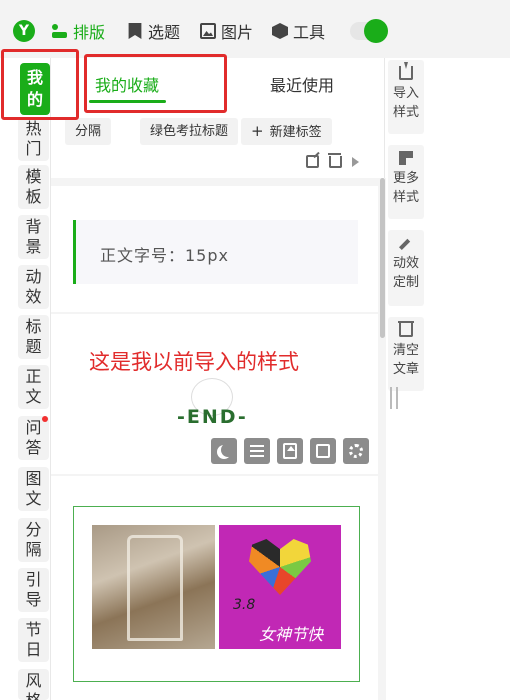  I want to click on left-tab-hot: 热门, so click(33, 139).